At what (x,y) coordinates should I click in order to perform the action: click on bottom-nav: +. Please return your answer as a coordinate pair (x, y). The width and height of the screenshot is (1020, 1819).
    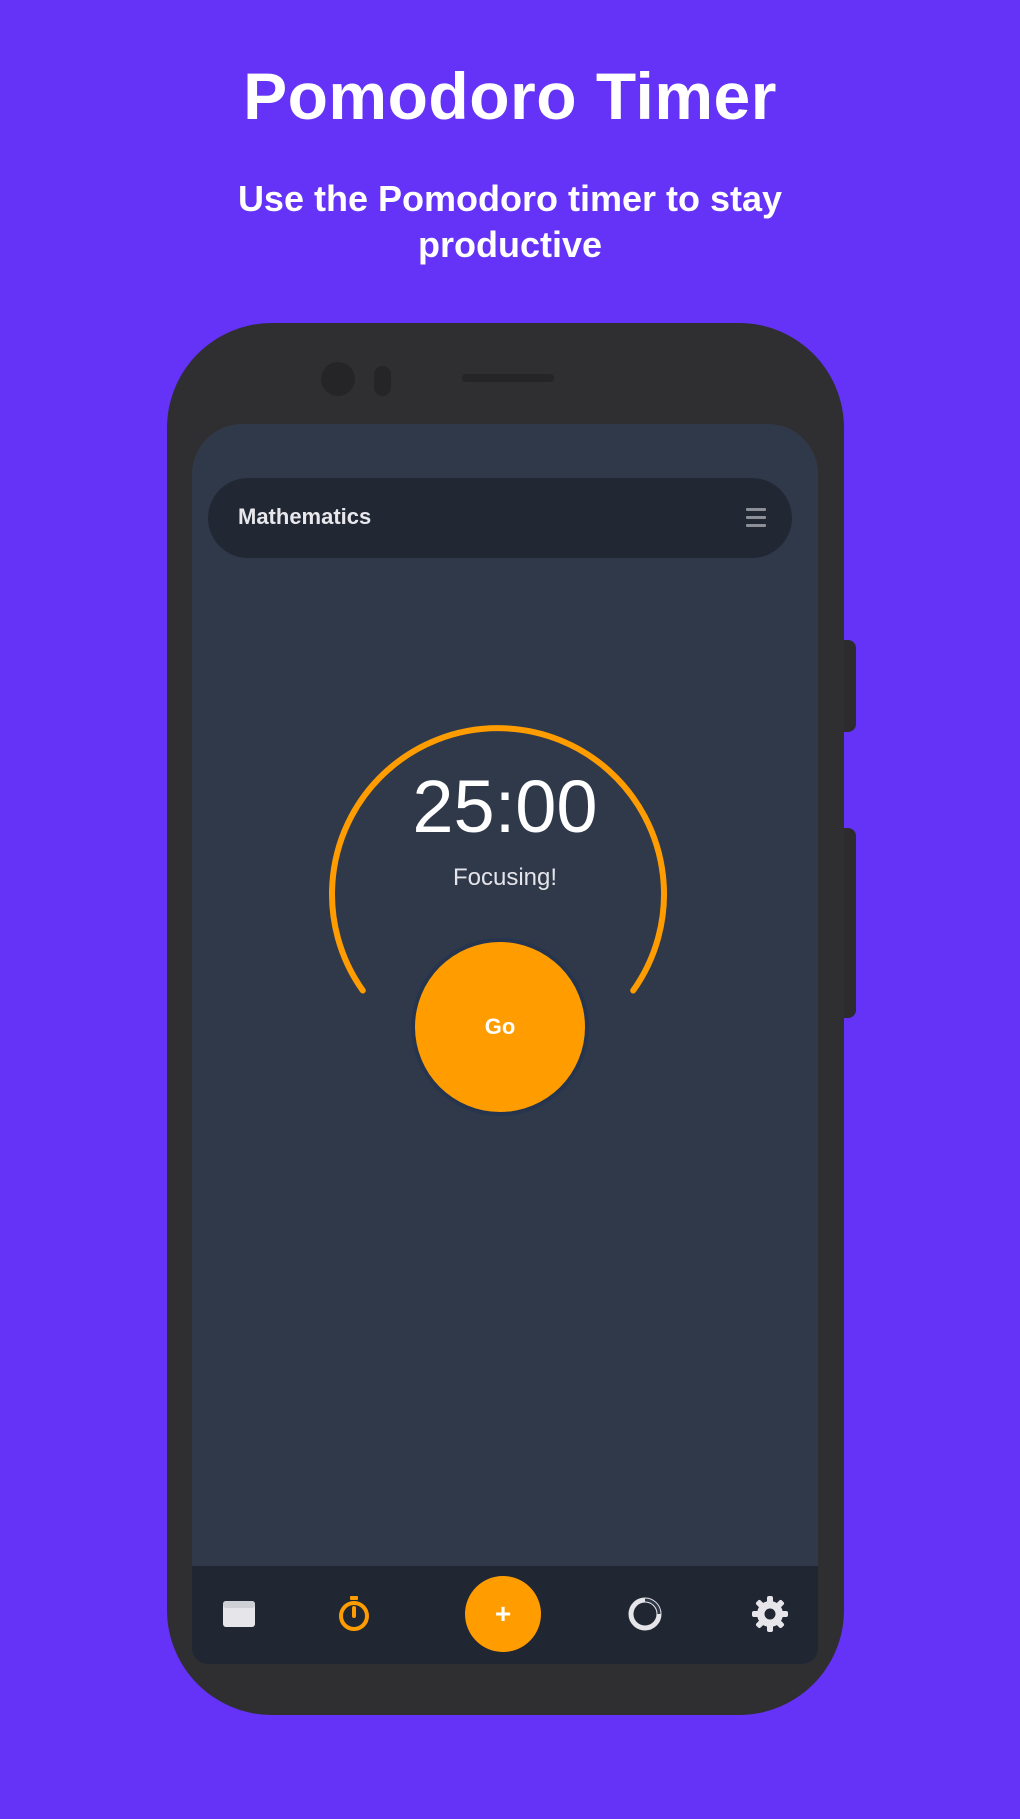
    Looking at the image, I should click on (505, 1615).